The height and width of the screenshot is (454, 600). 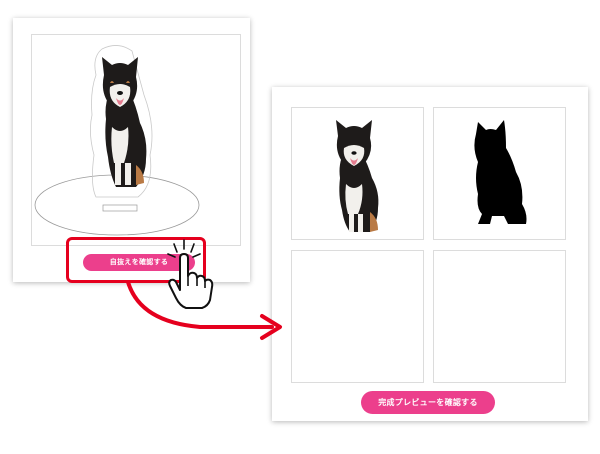 What do you see at coordinates (190, 274) in the screenshot?
I see `pointing-hand-icon` at bounding box center [190, 274].